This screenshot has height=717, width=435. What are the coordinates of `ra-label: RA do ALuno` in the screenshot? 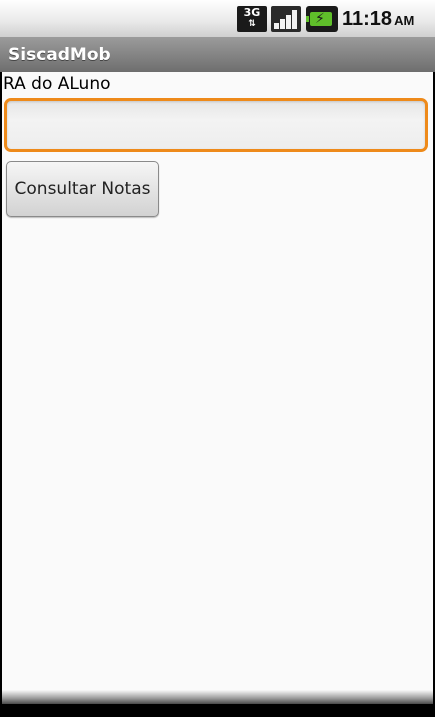 It's located at (57, 84).